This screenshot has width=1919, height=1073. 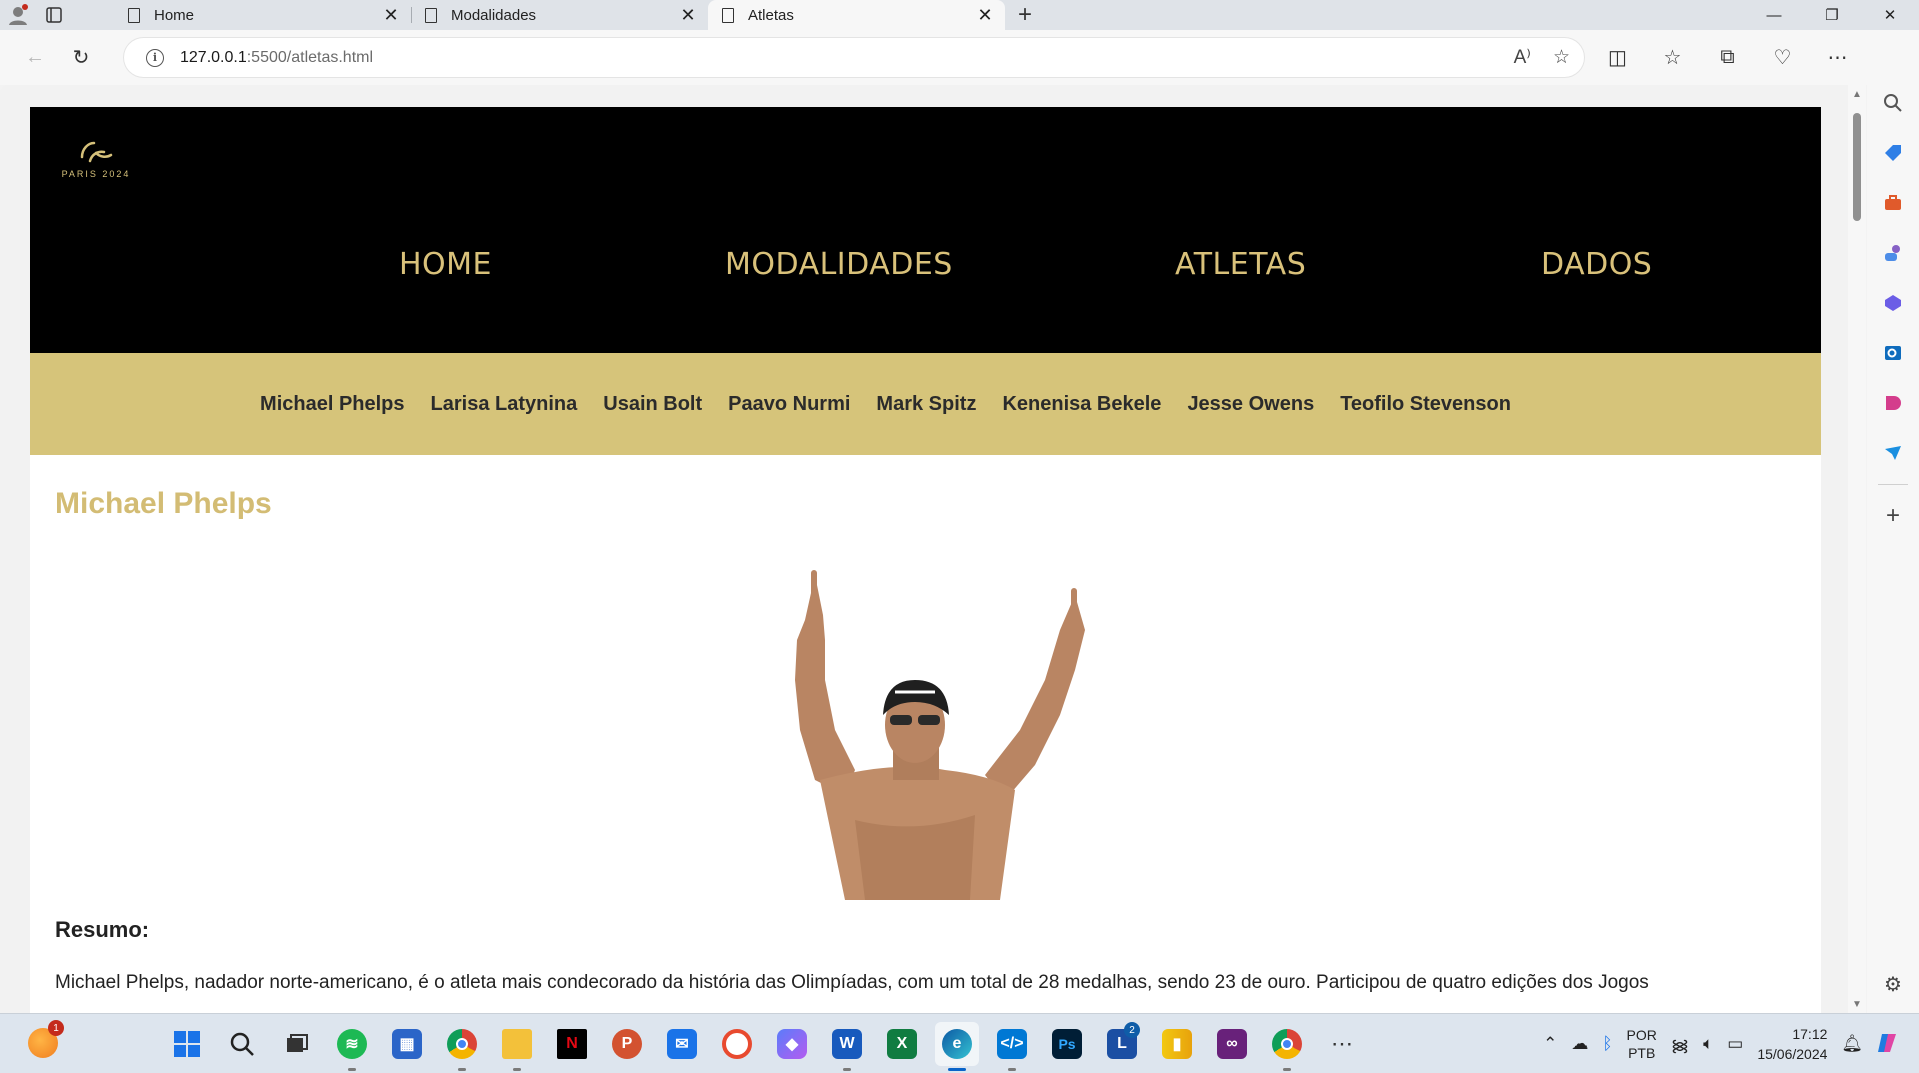 What do you see at coordinates (81, 58) in the screenshot?
I see `refresh-button: ↻` at bounding box center [81, 58].